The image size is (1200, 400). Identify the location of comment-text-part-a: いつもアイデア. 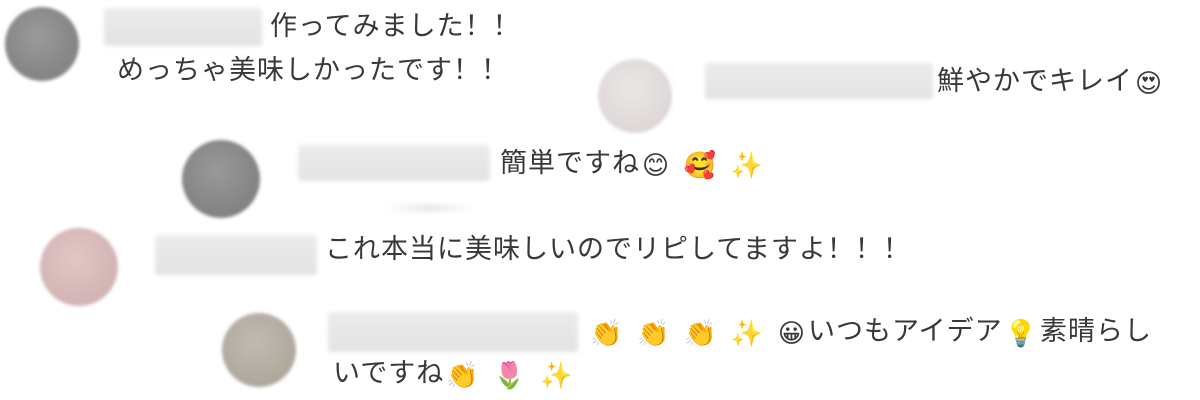
(905, 331).